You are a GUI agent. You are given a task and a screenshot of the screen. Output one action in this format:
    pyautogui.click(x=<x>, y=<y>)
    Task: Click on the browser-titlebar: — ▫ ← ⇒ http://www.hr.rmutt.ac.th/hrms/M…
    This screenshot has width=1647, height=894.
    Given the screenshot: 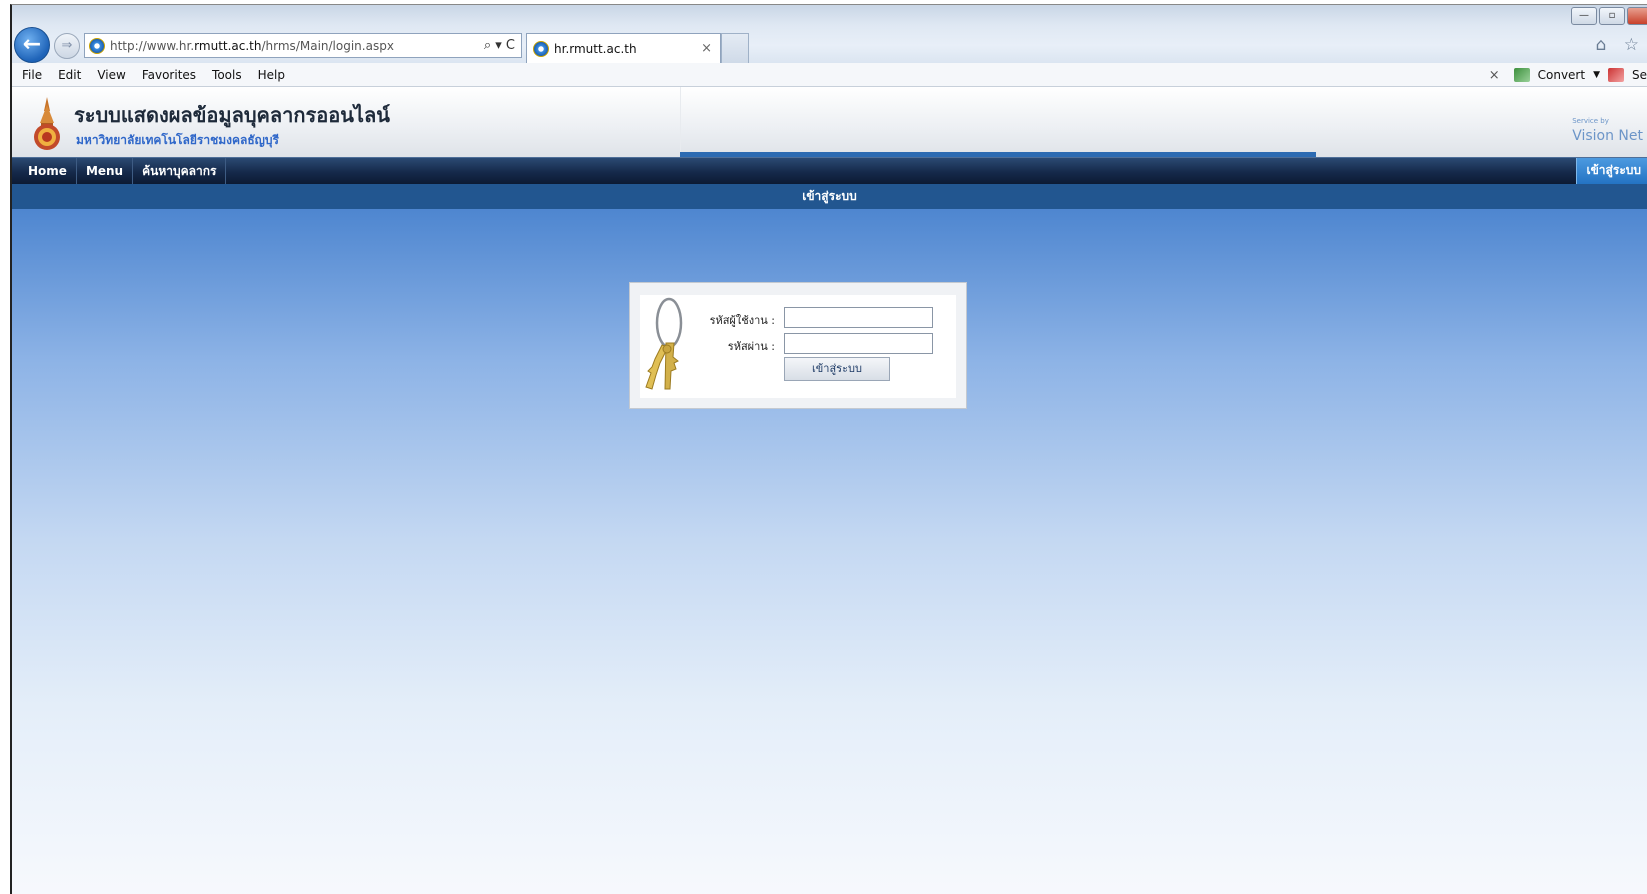 What is the action you would take?
    pyautogui.click(x=829, y=34)
    